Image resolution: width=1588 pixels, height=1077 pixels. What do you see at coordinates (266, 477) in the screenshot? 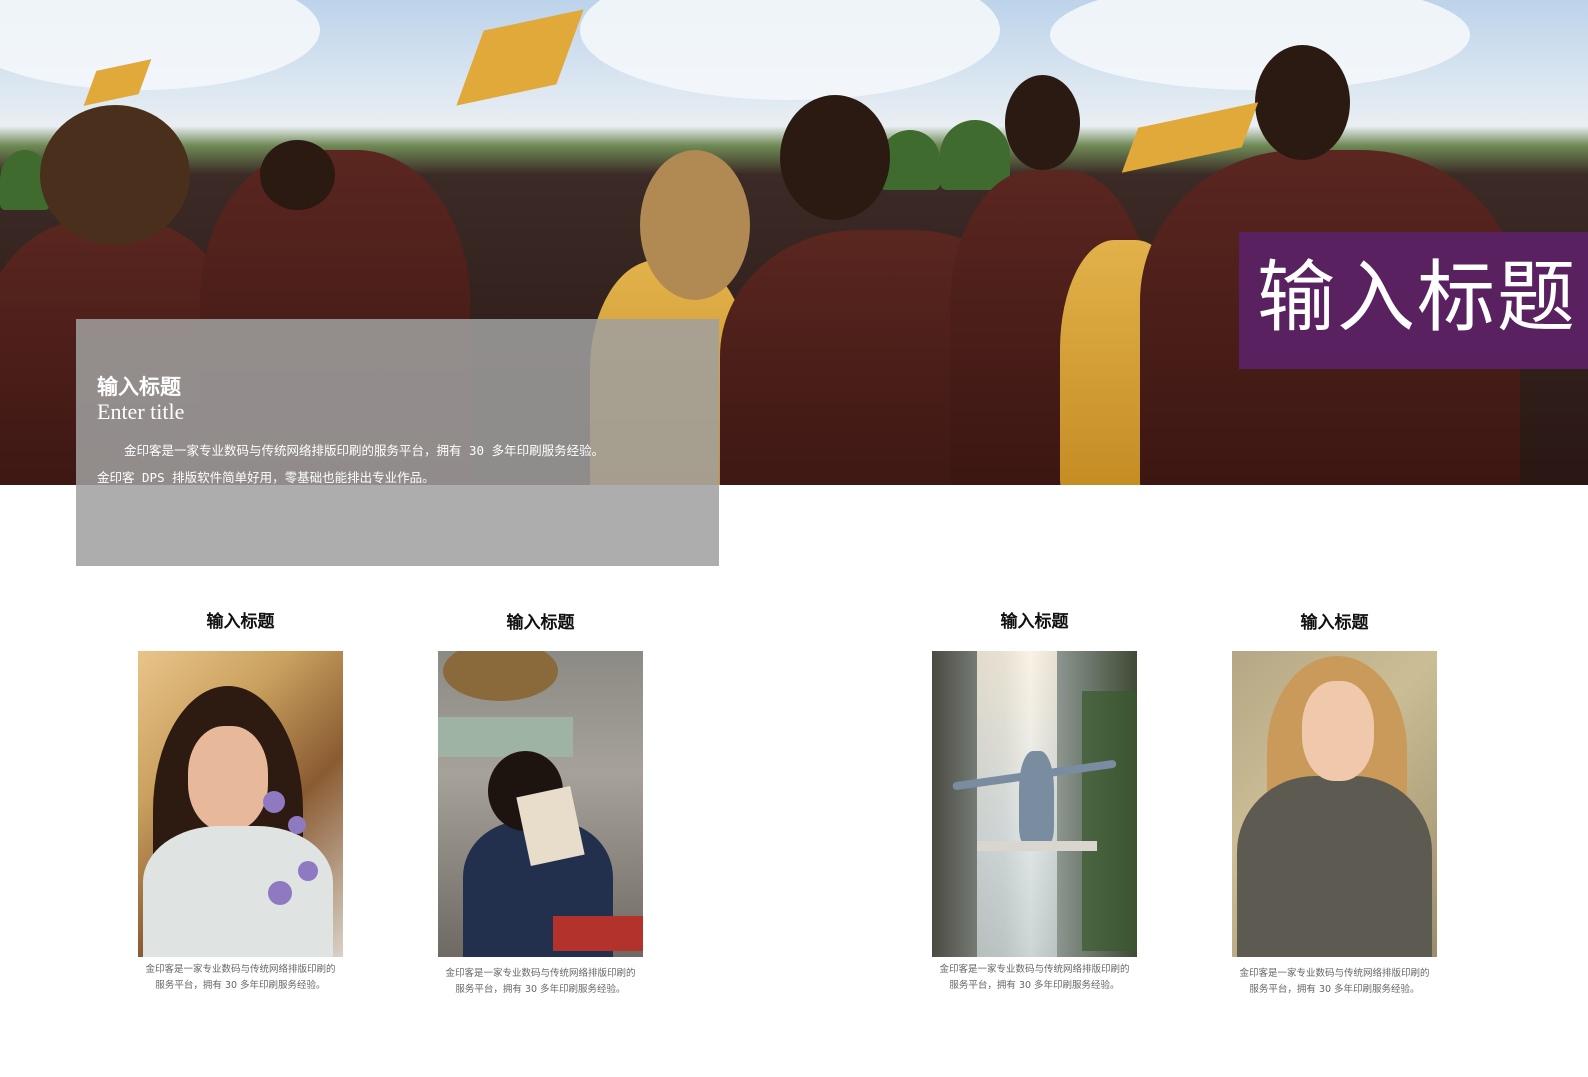
I see `info-text-line: 金印客 DPS 排版软件简单好用，零基础也能排出专业作品。` at bounding box center [266, 477].